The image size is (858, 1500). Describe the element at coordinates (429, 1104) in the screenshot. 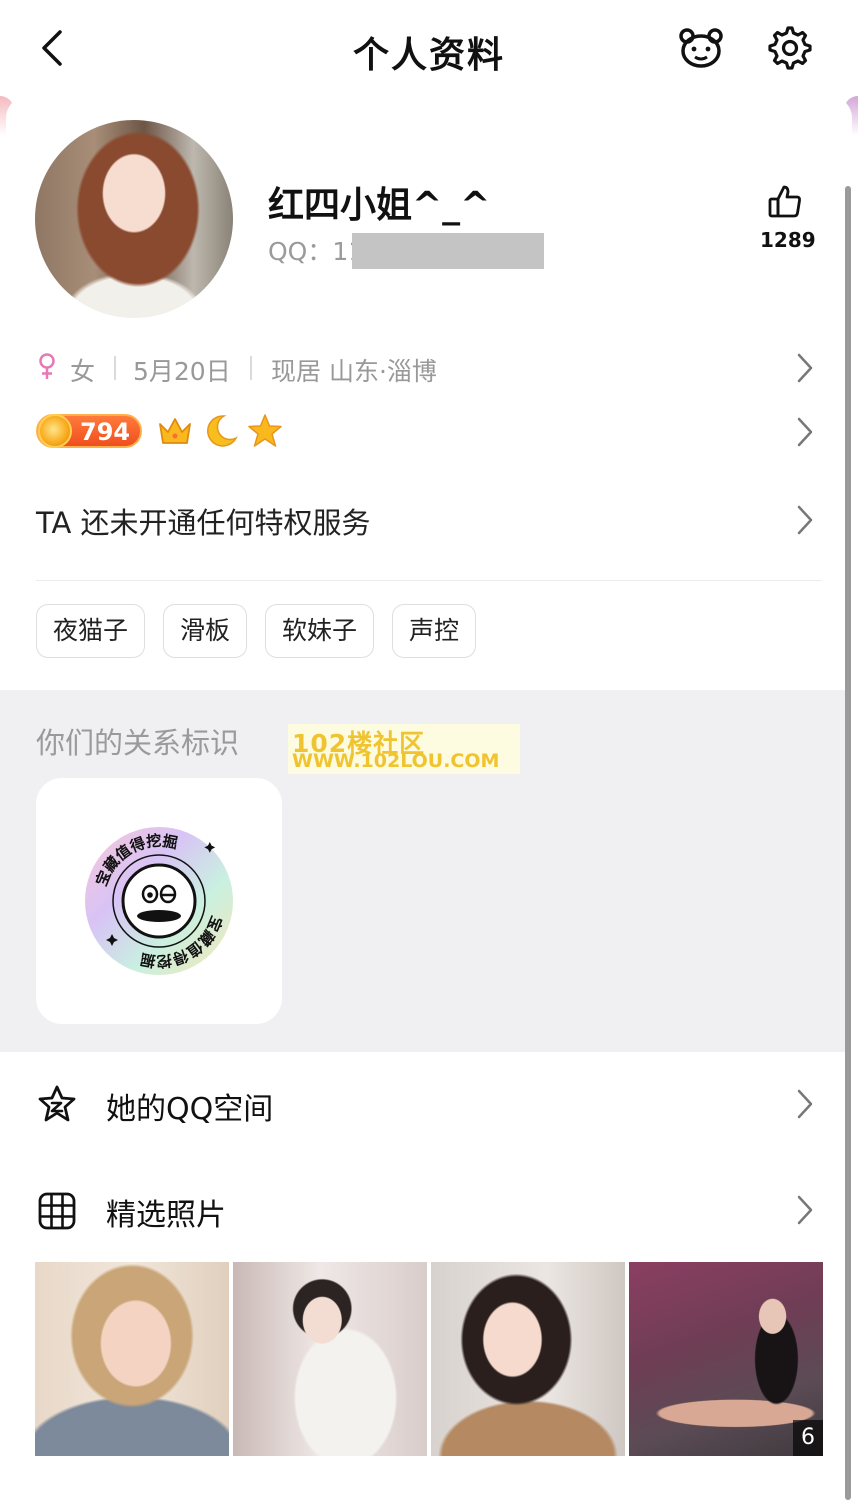

I see `qzone-row: 她的QQ空间` at that location.